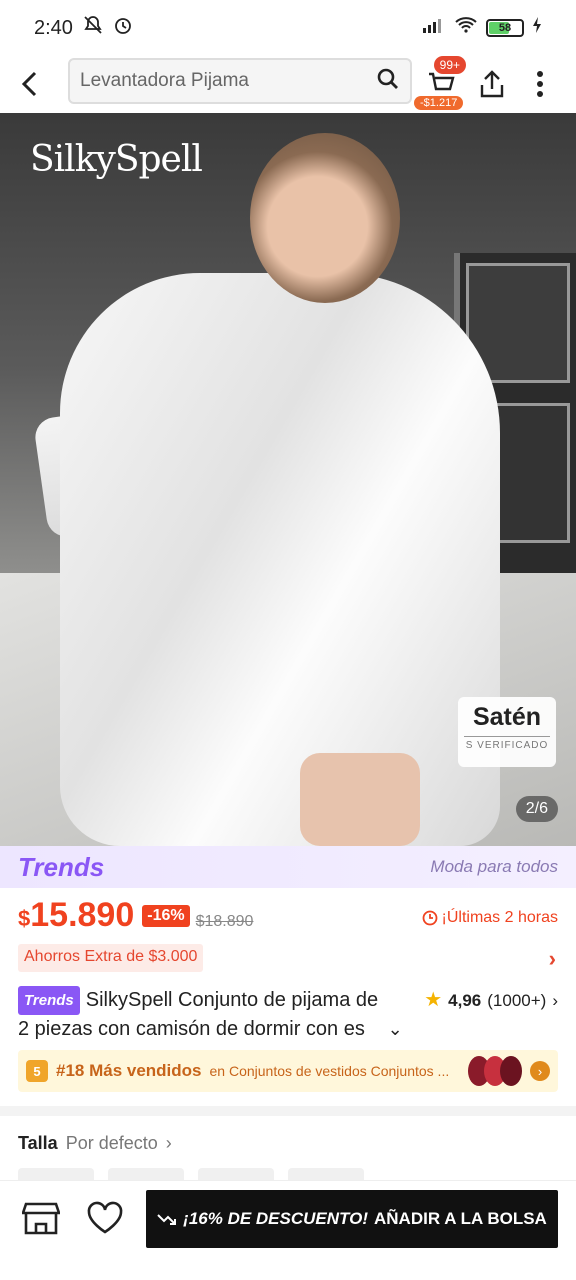  I want to click on status-bar: 2:40 58, so click(288, 28).